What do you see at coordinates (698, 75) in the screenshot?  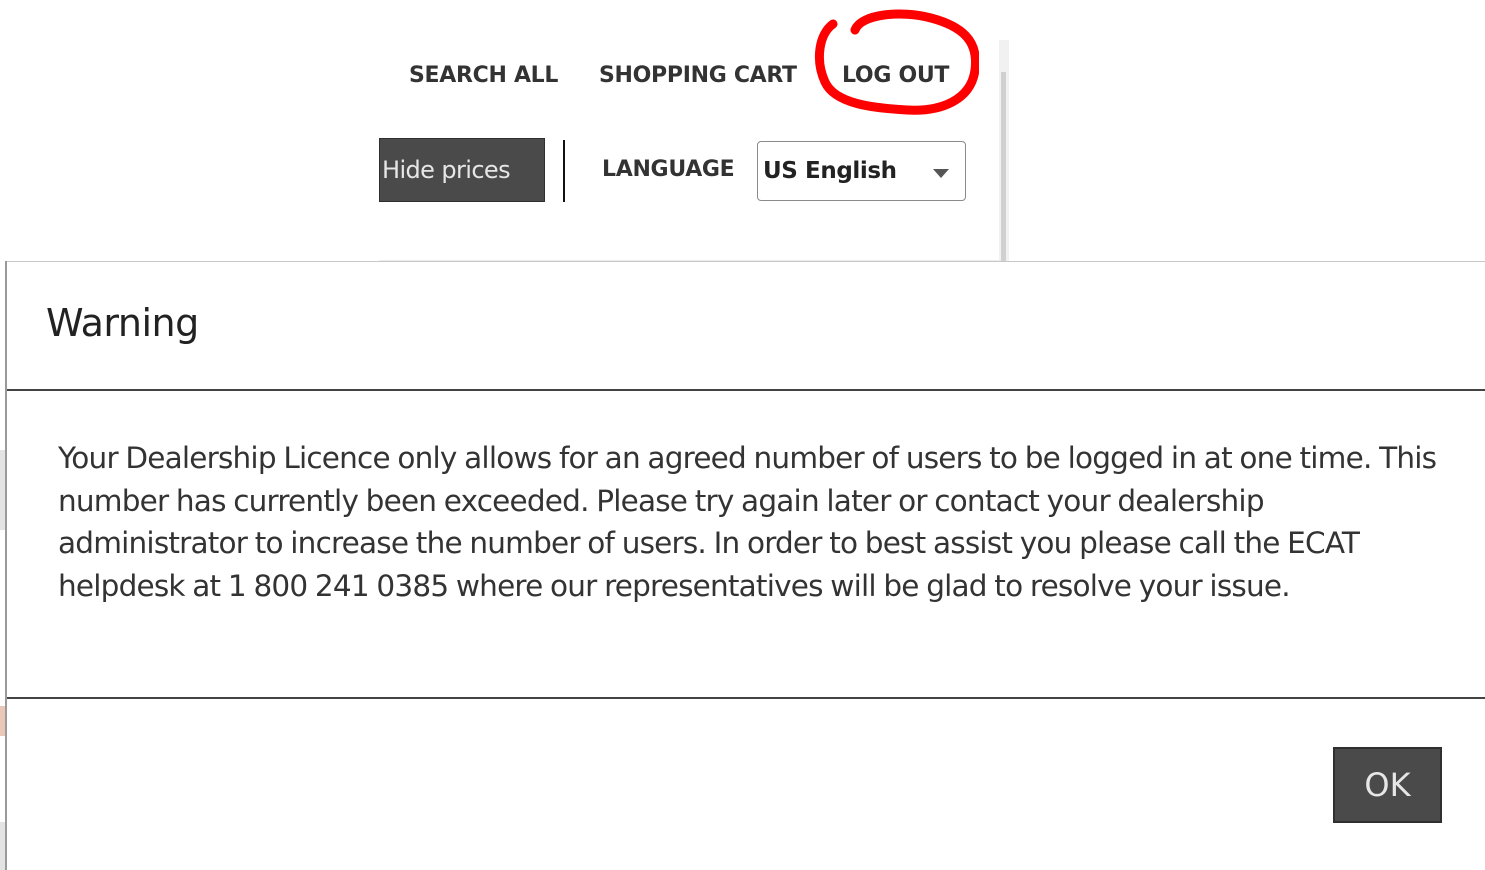 I see `shopping-cart-link: SHOPPING CART` at bounding box center [698, 75].